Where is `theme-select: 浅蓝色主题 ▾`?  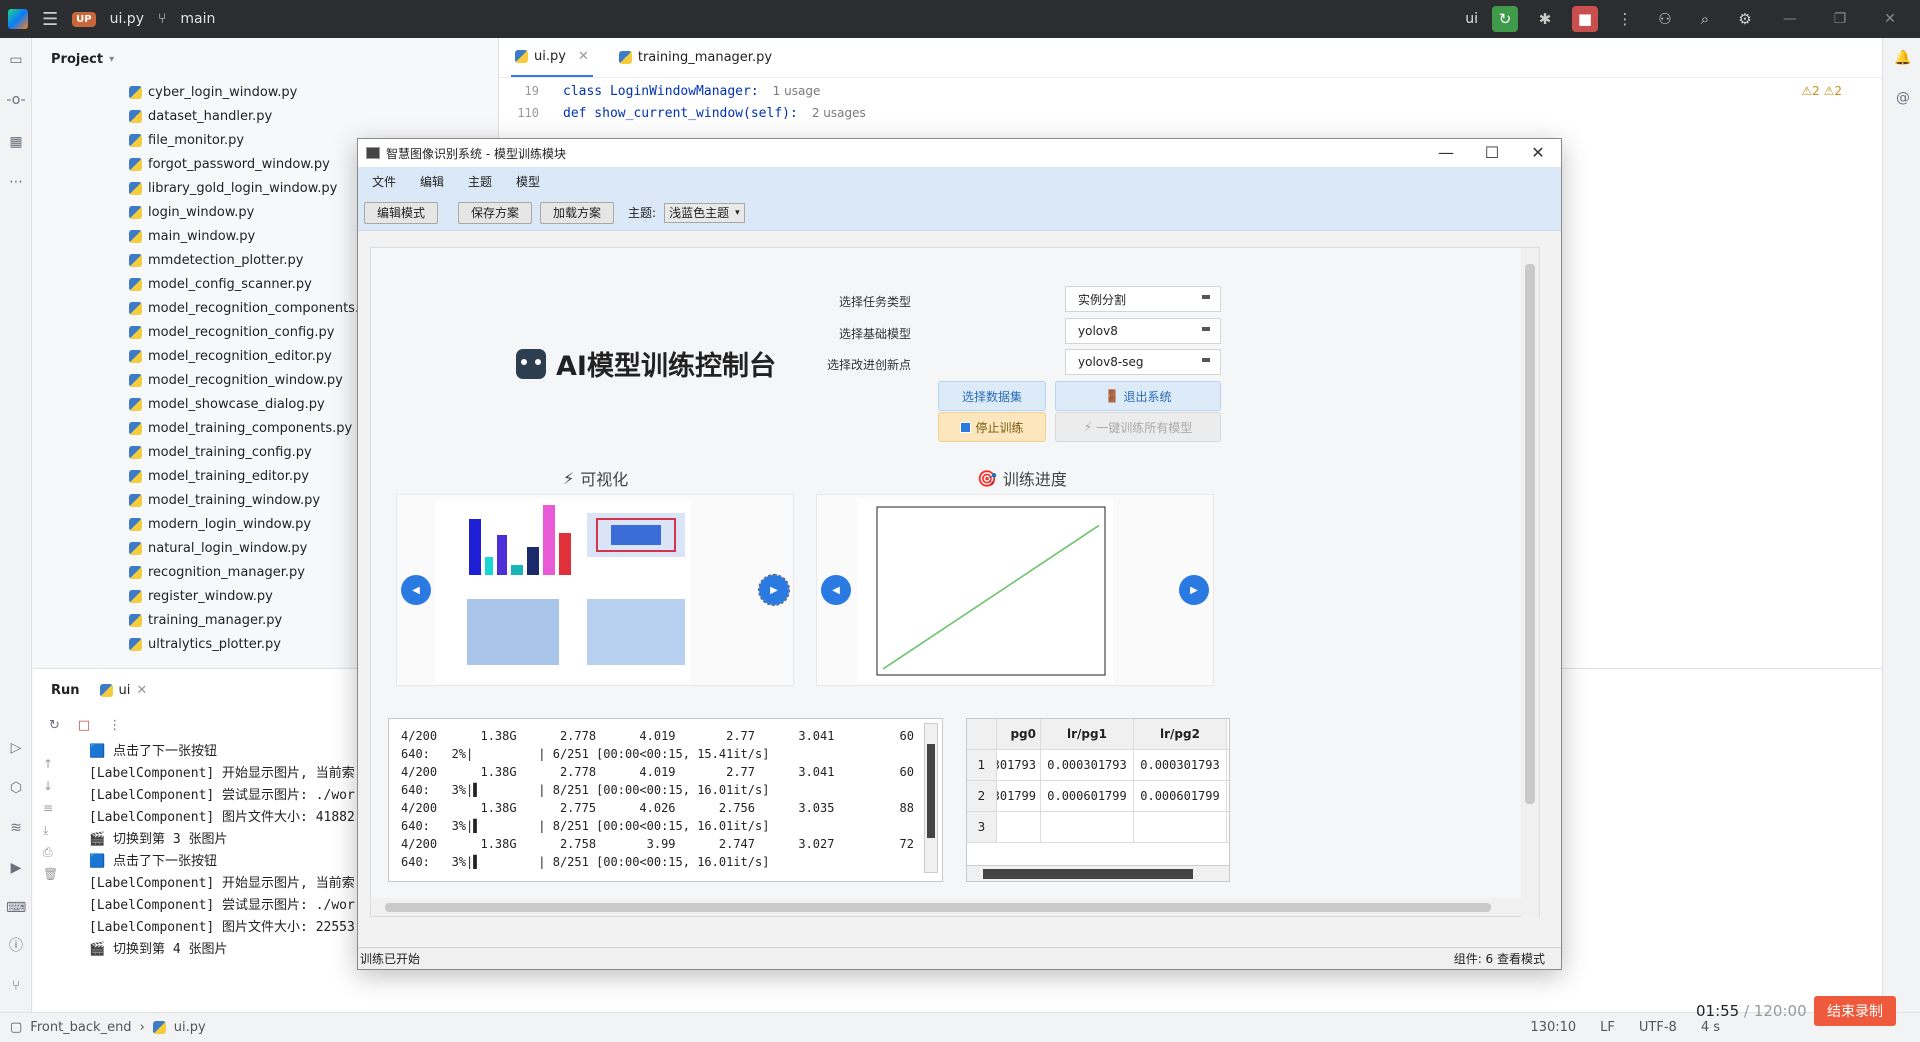 theme-select: 浅蓝色主题 ▾ is located at coordinates (704, 212).